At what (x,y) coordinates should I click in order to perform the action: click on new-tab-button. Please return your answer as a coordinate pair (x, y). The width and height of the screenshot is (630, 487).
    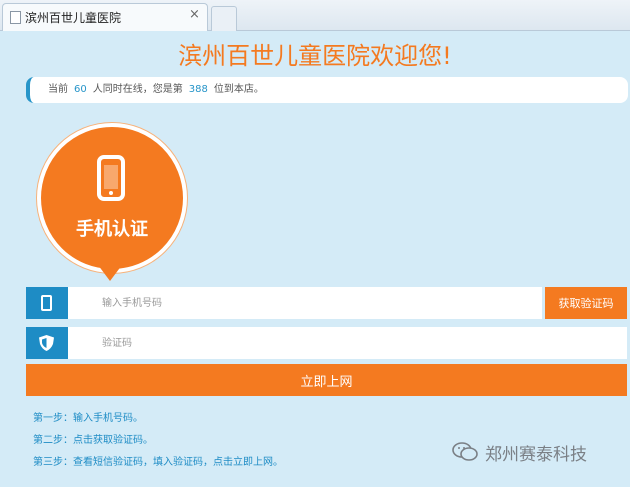
    Looking at the image, I should click on (224, 18).